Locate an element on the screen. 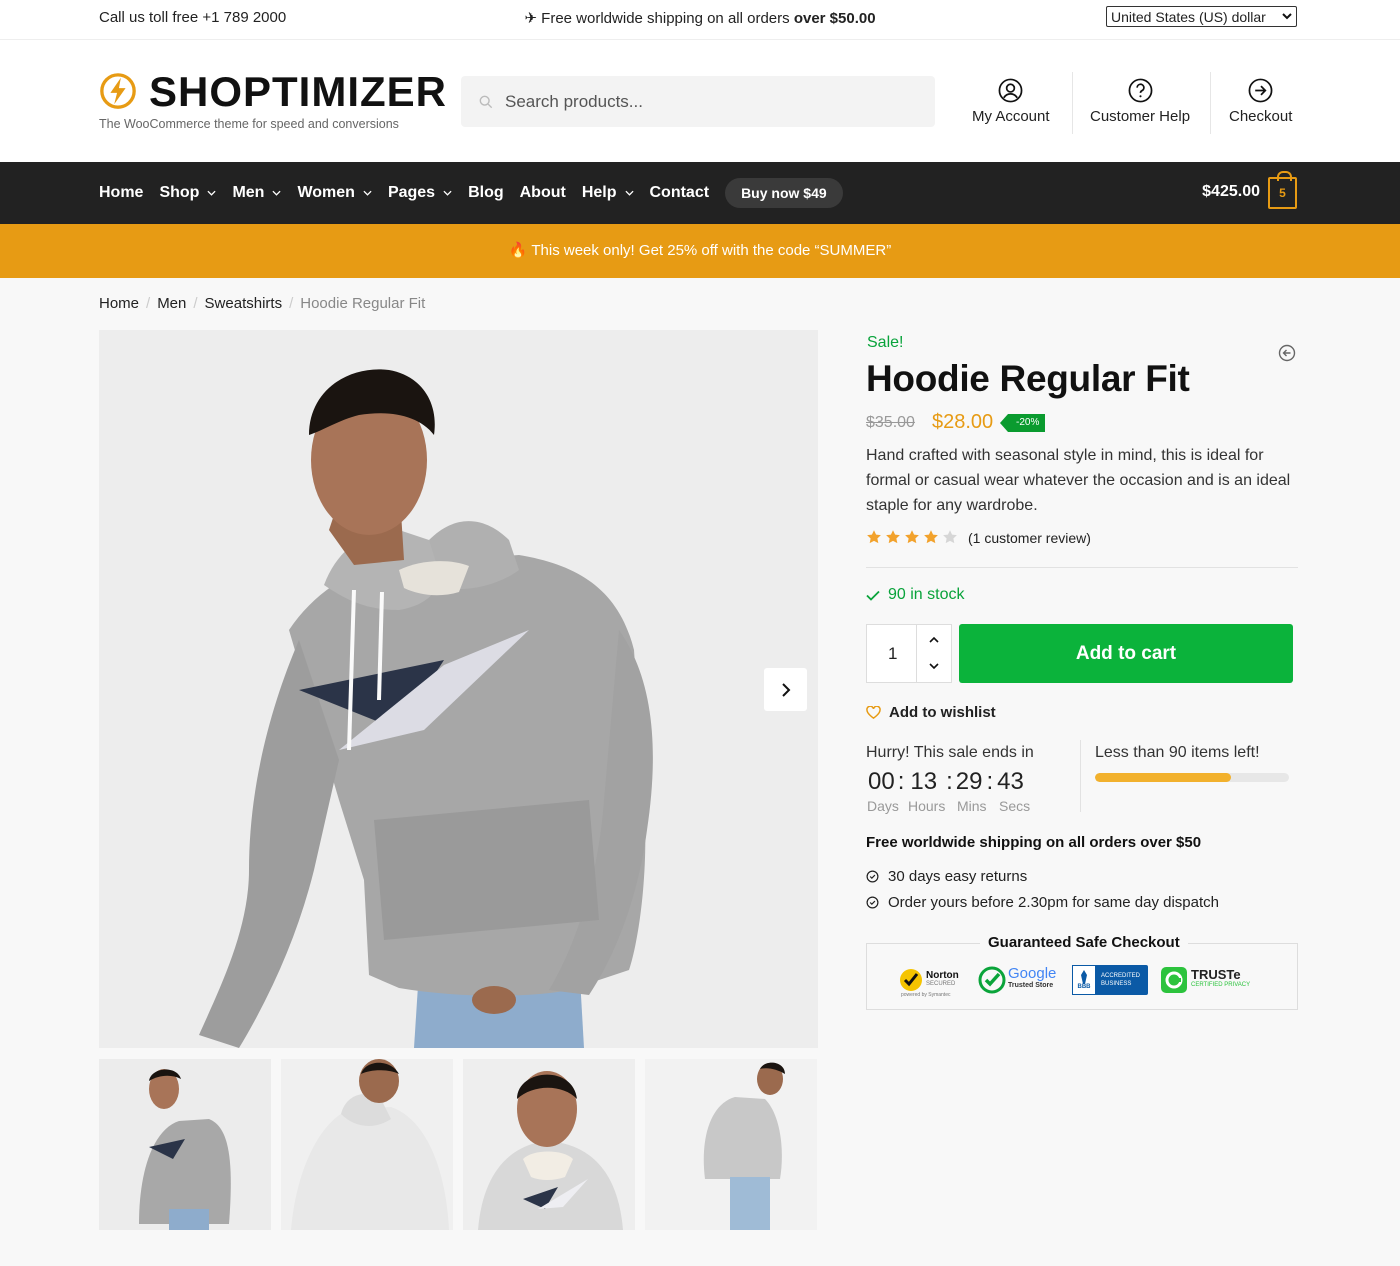  stock-text: 90 in stock is located at coordinates (926, 594).